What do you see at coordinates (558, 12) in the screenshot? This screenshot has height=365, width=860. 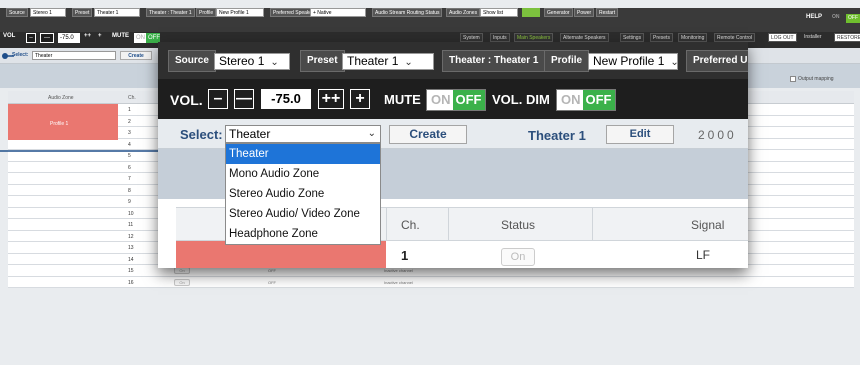 I see `generator-button: Generator` at bounding box center [558, 12].